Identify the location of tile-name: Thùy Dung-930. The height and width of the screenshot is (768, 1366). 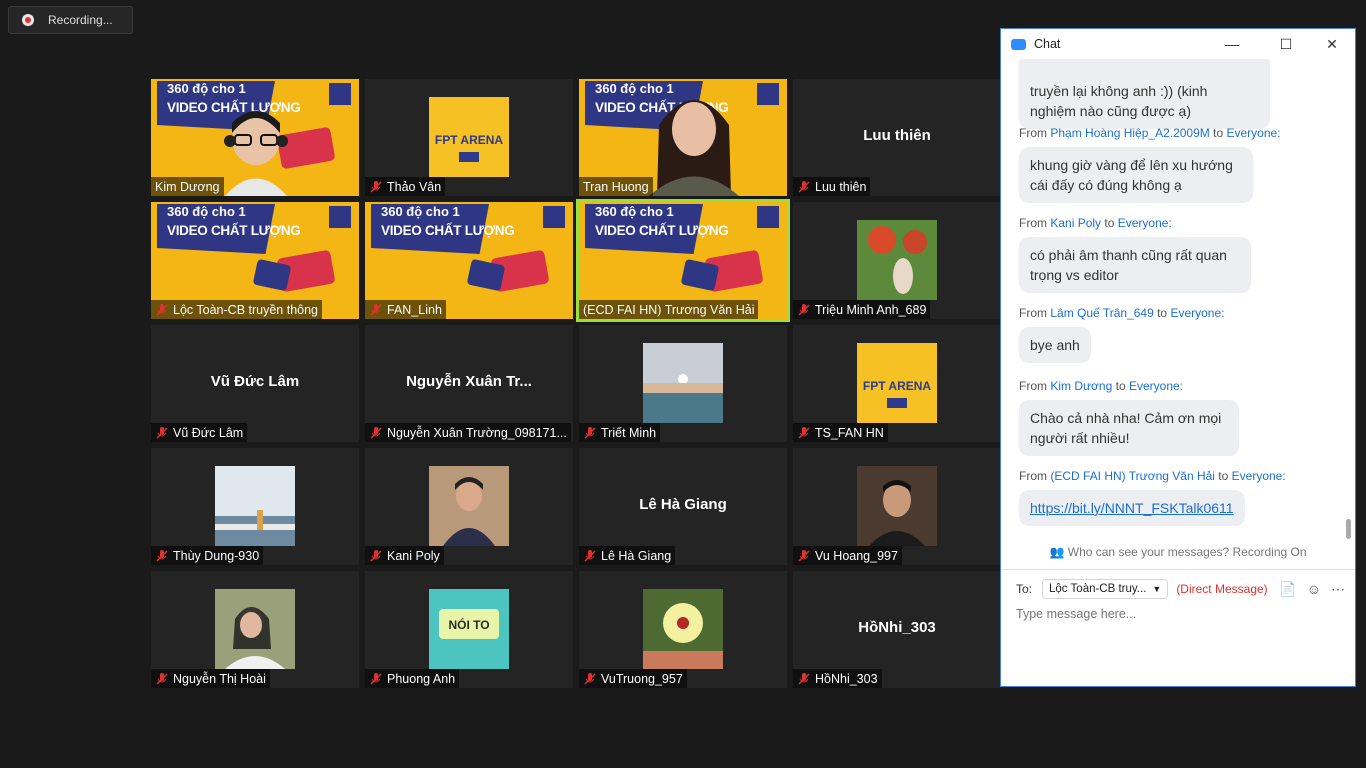
(216, 555).